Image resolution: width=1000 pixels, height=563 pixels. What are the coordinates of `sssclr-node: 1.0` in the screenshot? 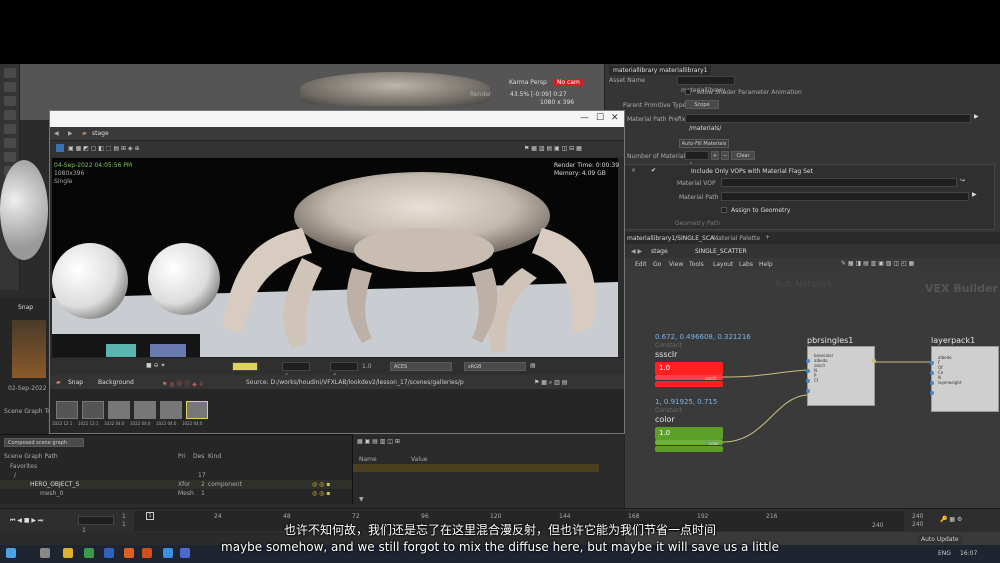 It's located at (689, 368).